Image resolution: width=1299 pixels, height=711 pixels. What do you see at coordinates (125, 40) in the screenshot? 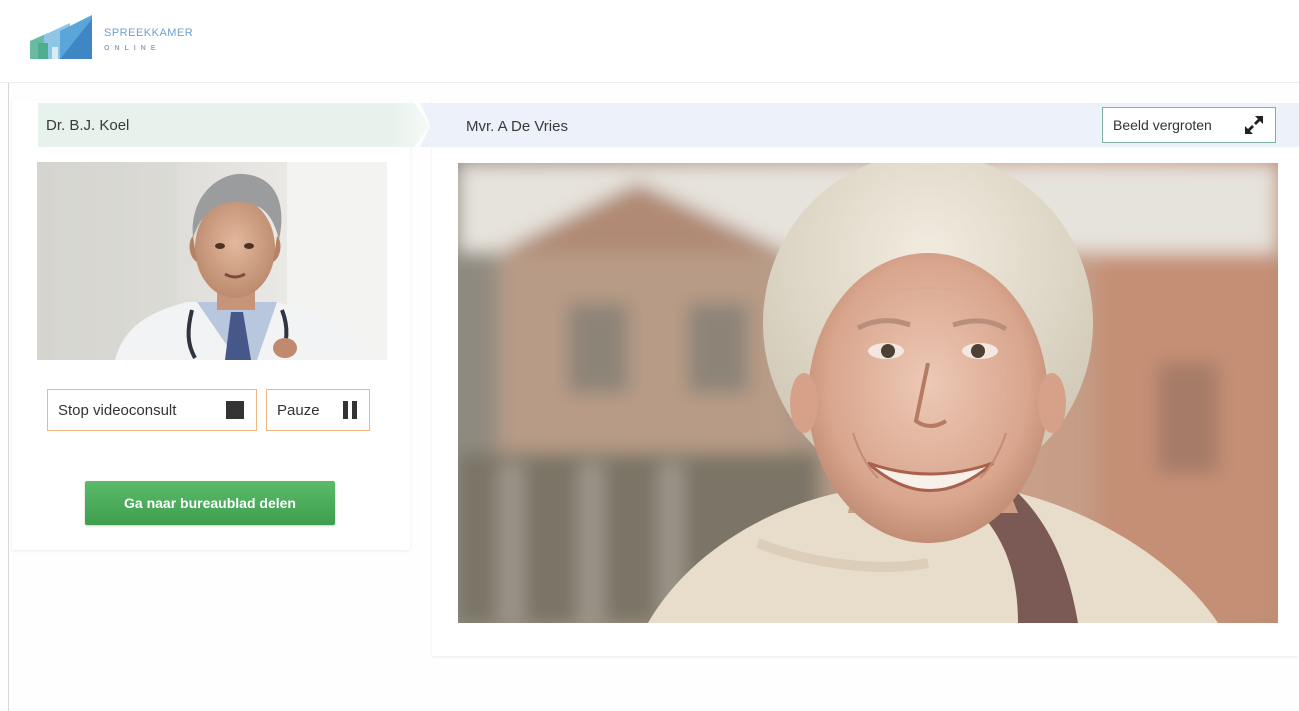
I see `logo: SPREEKKAMER ONLINE` at bounding box center [125, 40].